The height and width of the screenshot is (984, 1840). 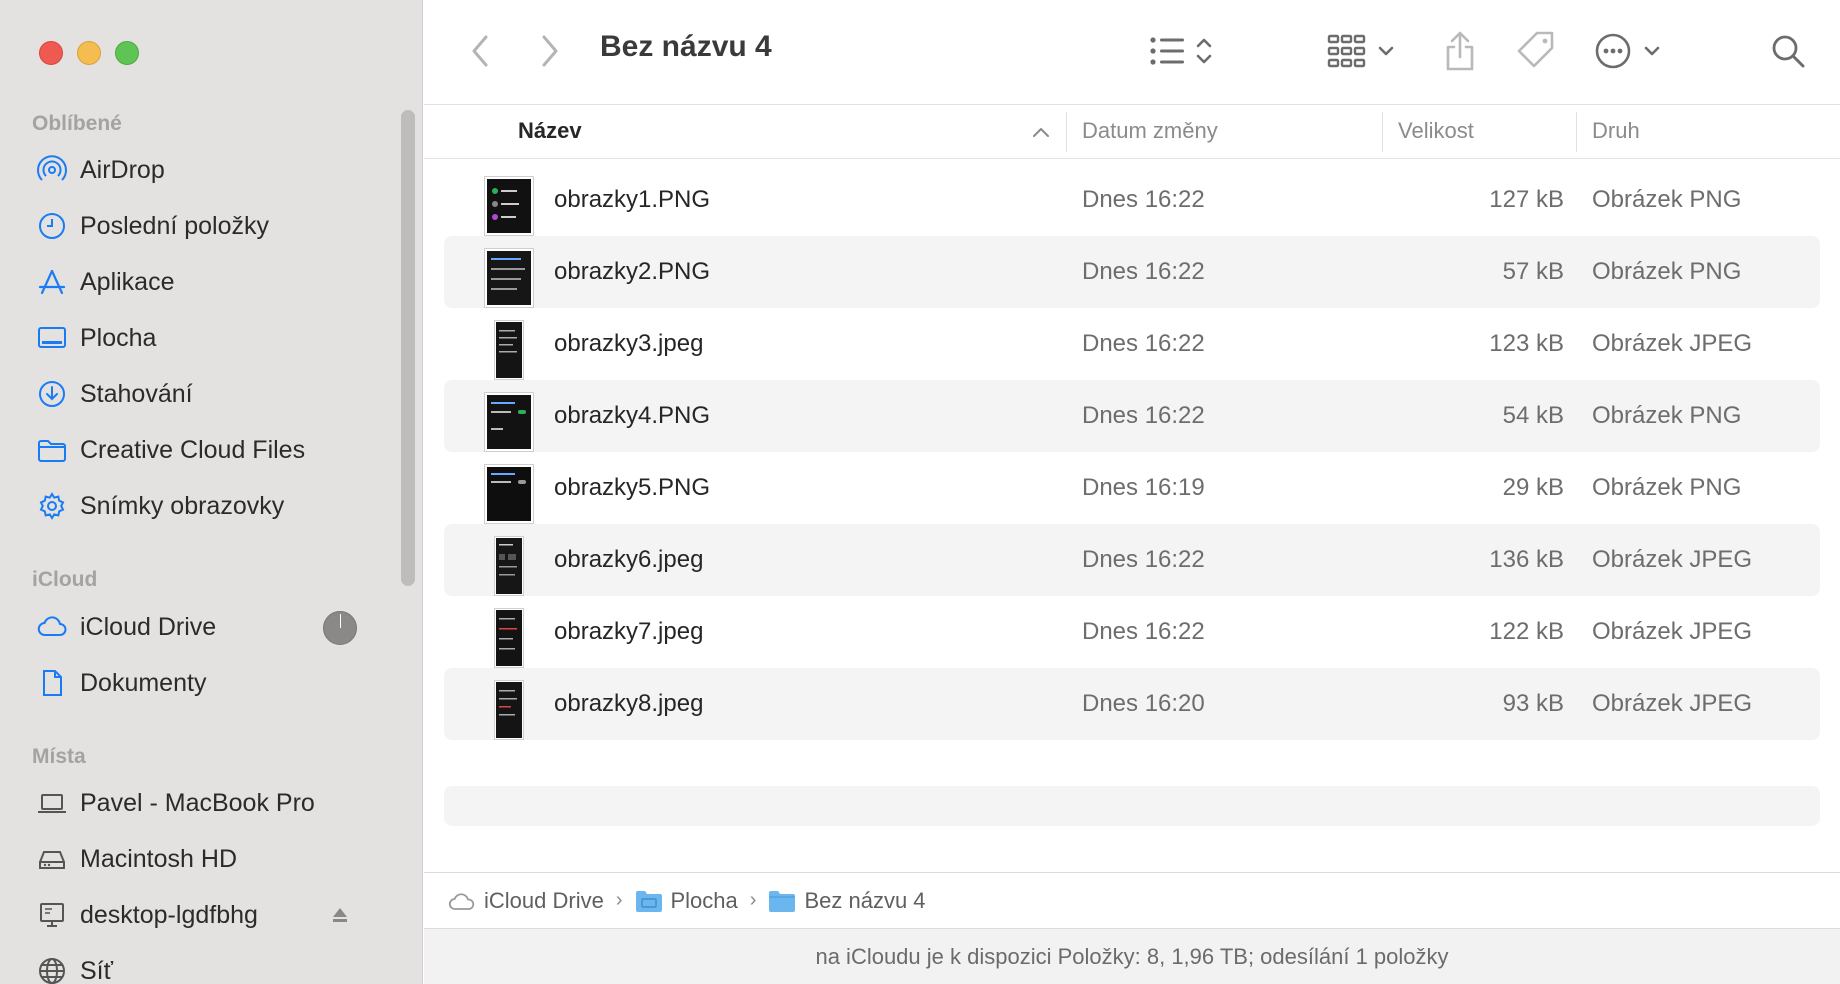 What do you see at coordinates (1667, 487) in the screenshot?
I see `file-kind: Obrázek PNG` at bounding box center [1667, 487].